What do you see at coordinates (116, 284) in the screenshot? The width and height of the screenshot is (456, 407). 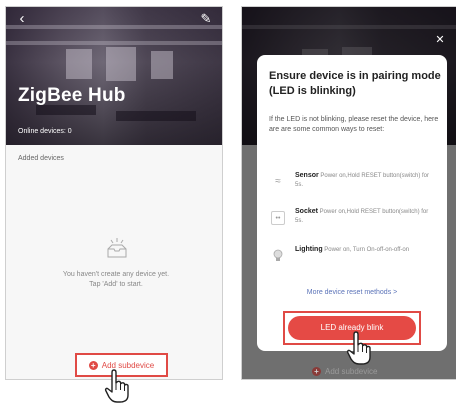 I see `empty-state-line2: Tap 'Add' to start.` at bounding box center [116, 284].